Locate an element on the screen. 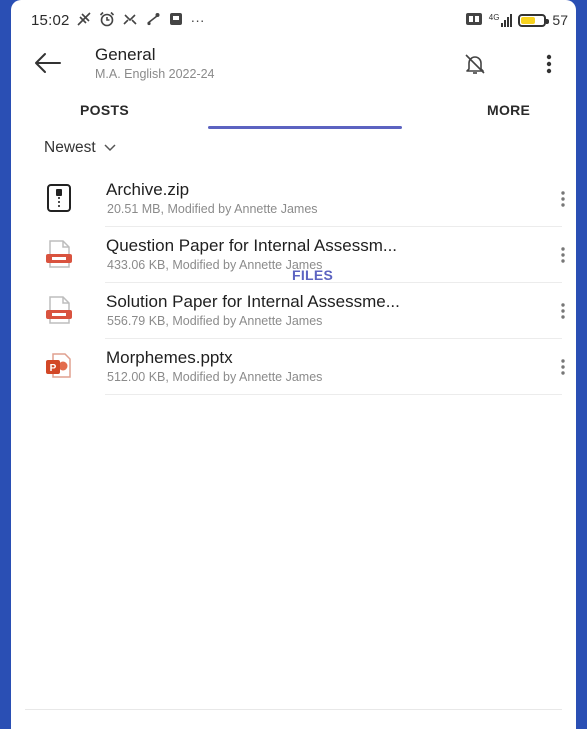 This screenshot has height=729, width=587. battery-icon is located at coordinates (534, 20).